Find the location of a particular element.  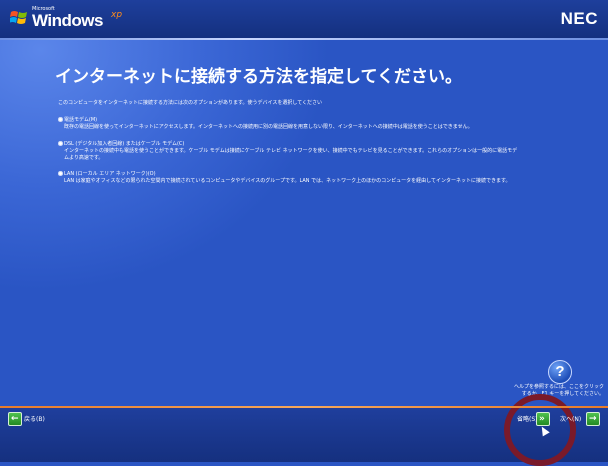

header-bar: Microsoft Windows xp NEC is located at coordinates (304, 19).